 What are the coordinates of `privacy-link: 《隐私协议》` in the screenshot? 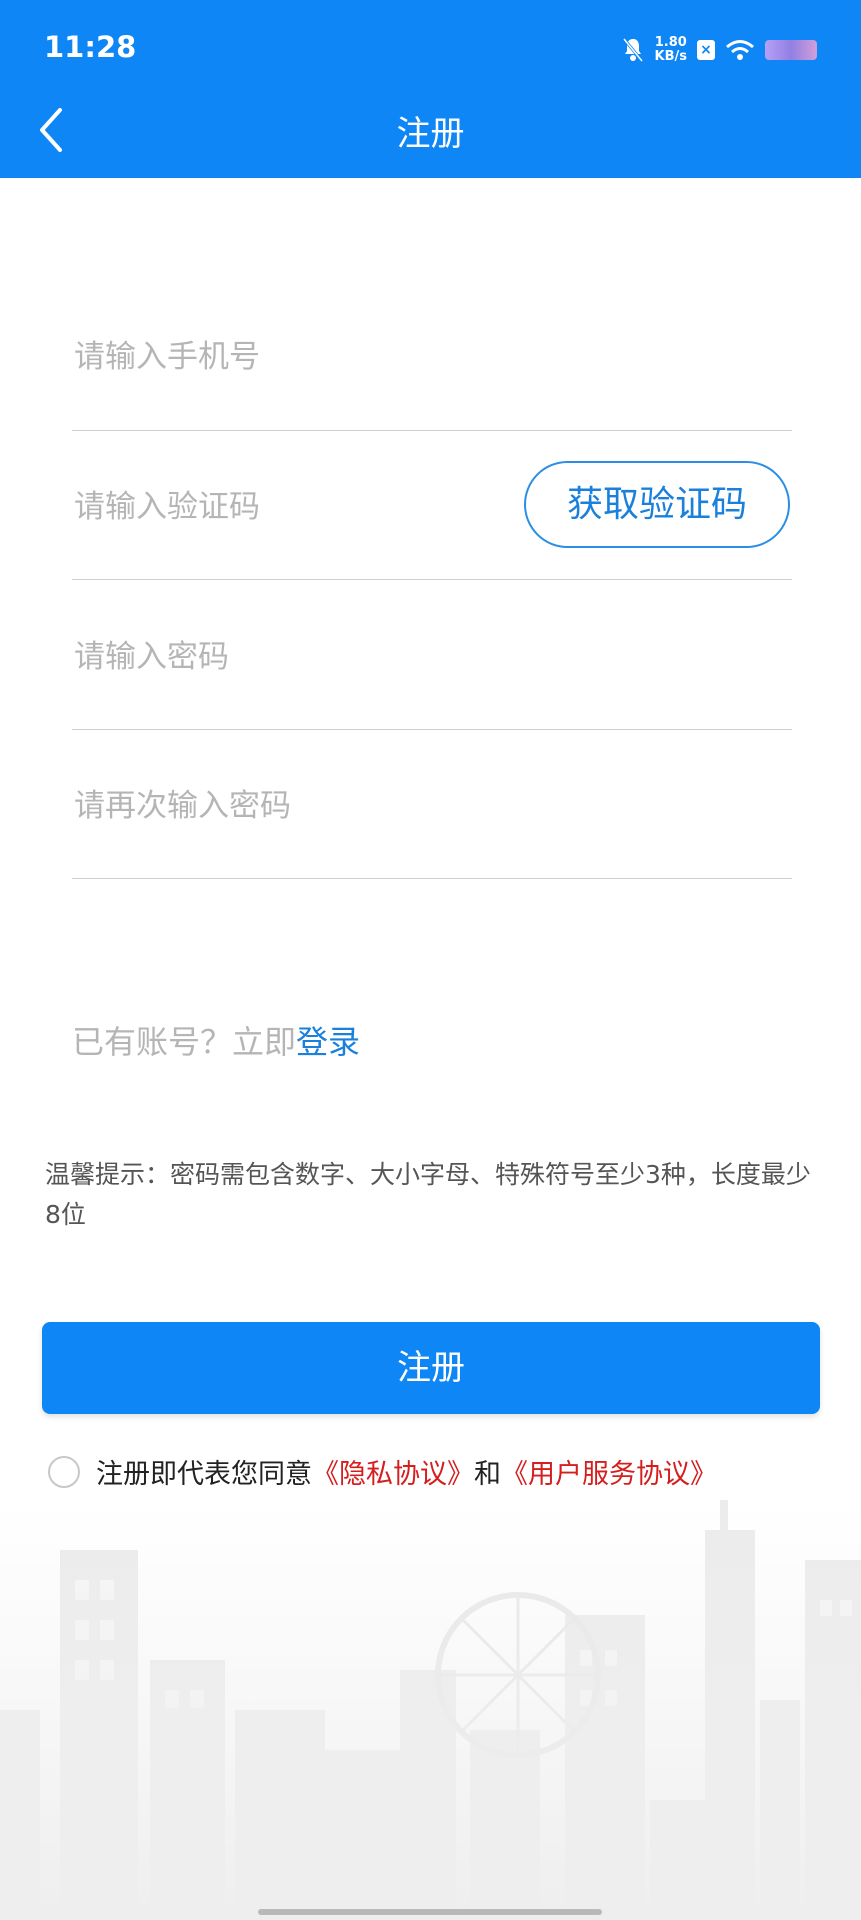 It's located at (393, 1471).